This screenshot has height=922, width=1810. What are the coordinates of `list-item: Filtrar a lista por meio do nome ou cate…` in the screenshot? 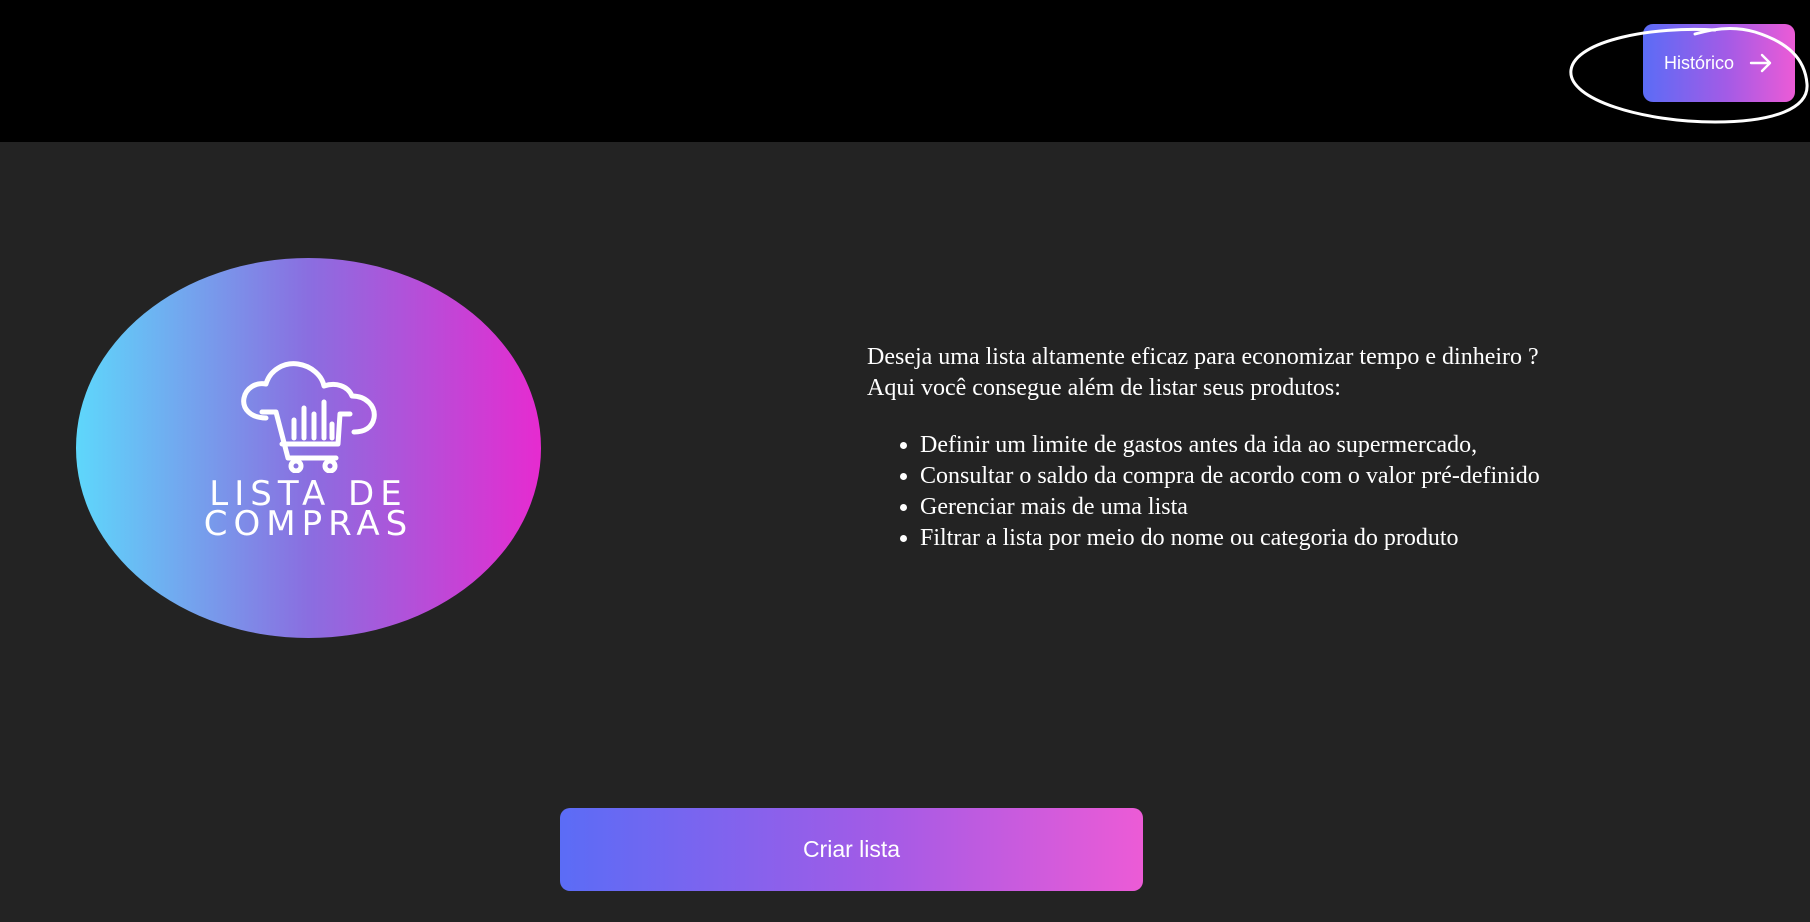 It's located at (1343, 538).